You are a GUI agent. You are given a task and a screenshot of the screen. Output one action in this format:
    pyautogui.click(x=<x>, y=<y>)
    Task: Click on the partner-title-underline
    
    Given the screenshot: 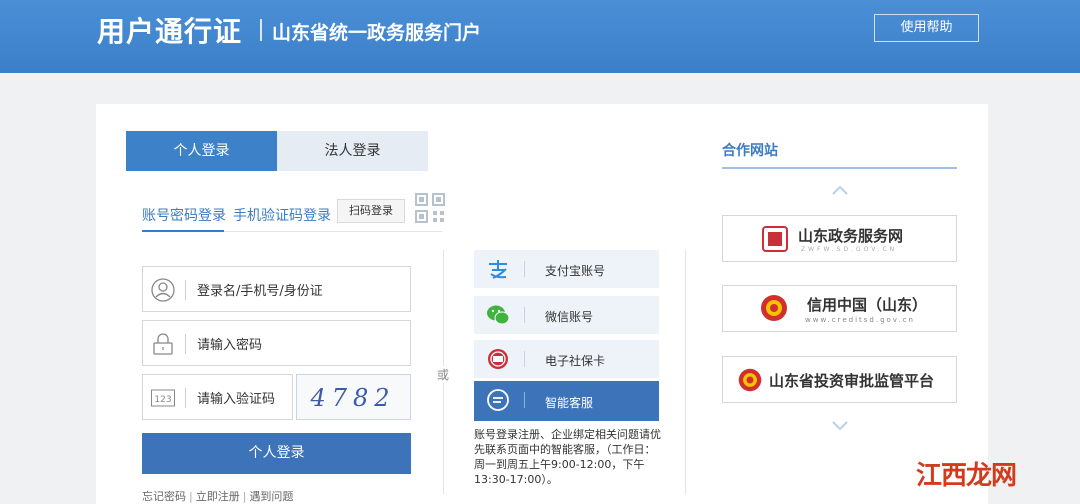 What is the action you would take?
    pyautogui.click(x=839, y=168)
    